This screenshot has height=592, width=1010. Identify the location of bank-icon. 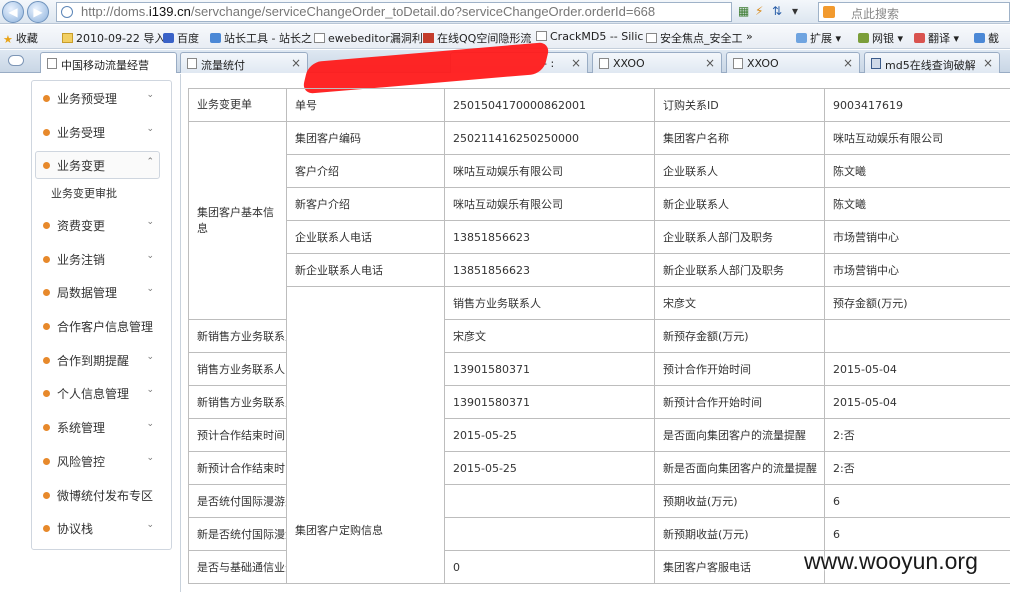
(863, 38).